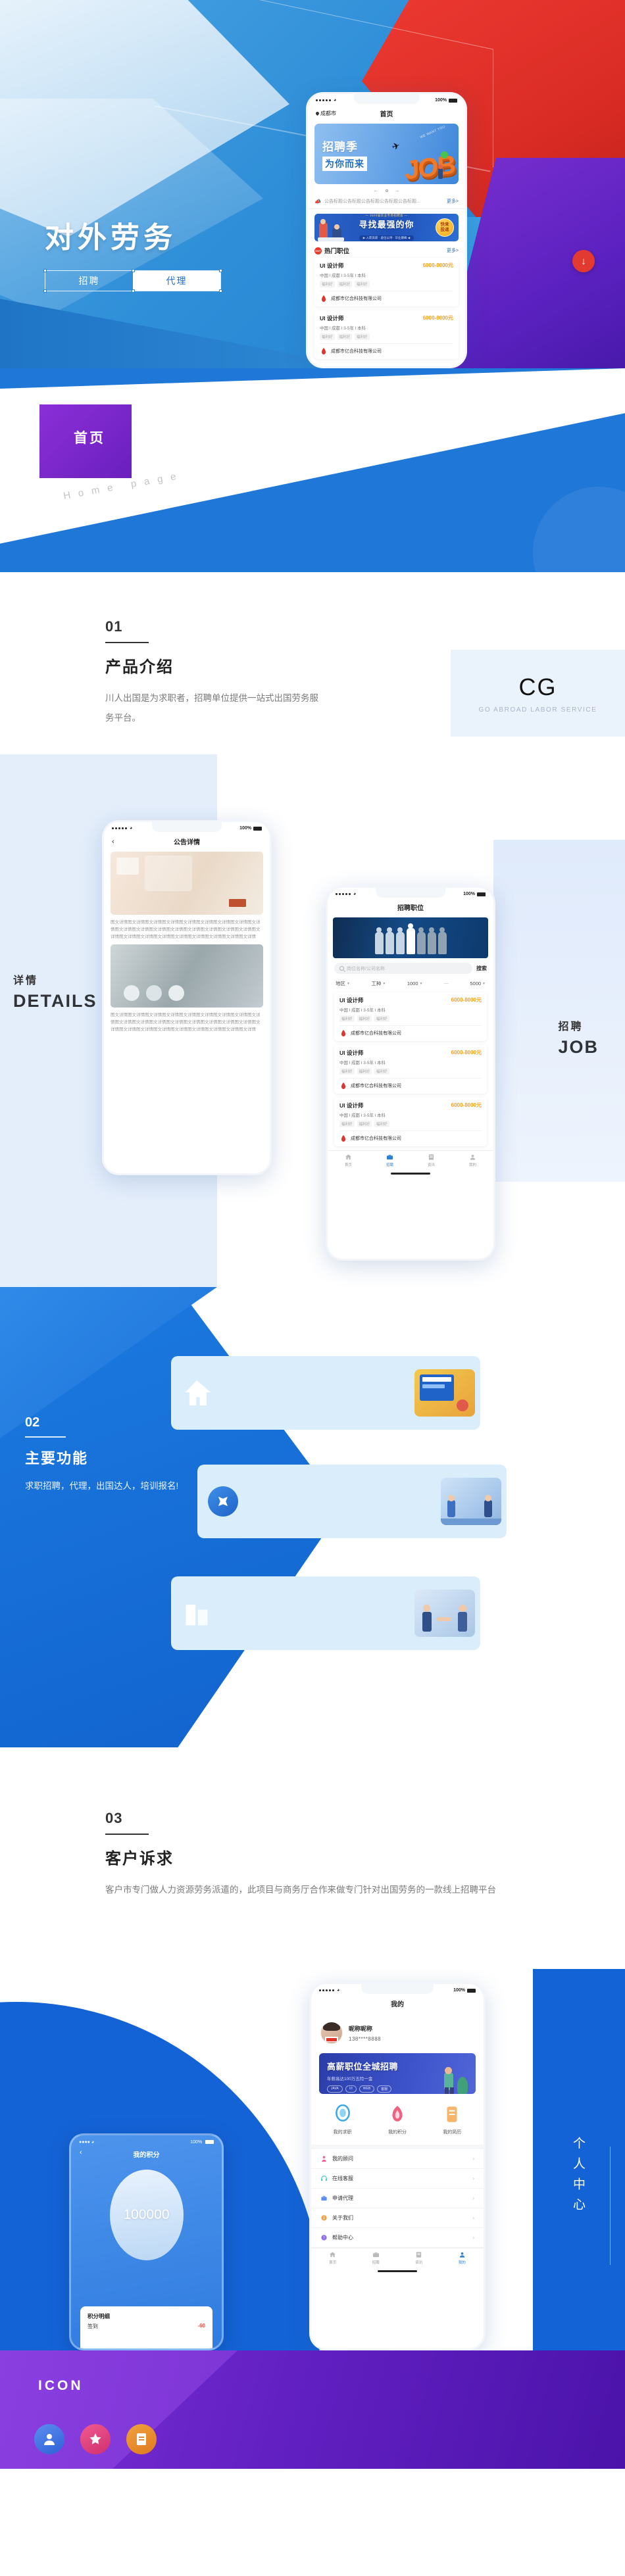  Describe the element at coordinates (331, 2033) in the screenshot. I see `avatar` at that location.